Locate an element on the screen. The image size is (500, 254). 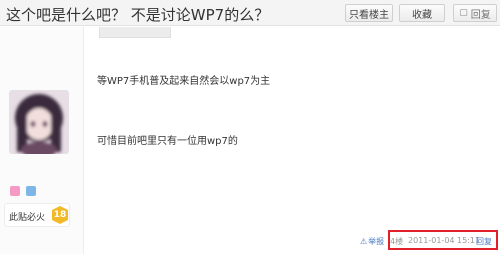
post-header: 这个吧是什么吧？ 不是讨论WP7的么？ 只看楼主 收藏 ▢ 回复 is located at coordinates (250, 13).